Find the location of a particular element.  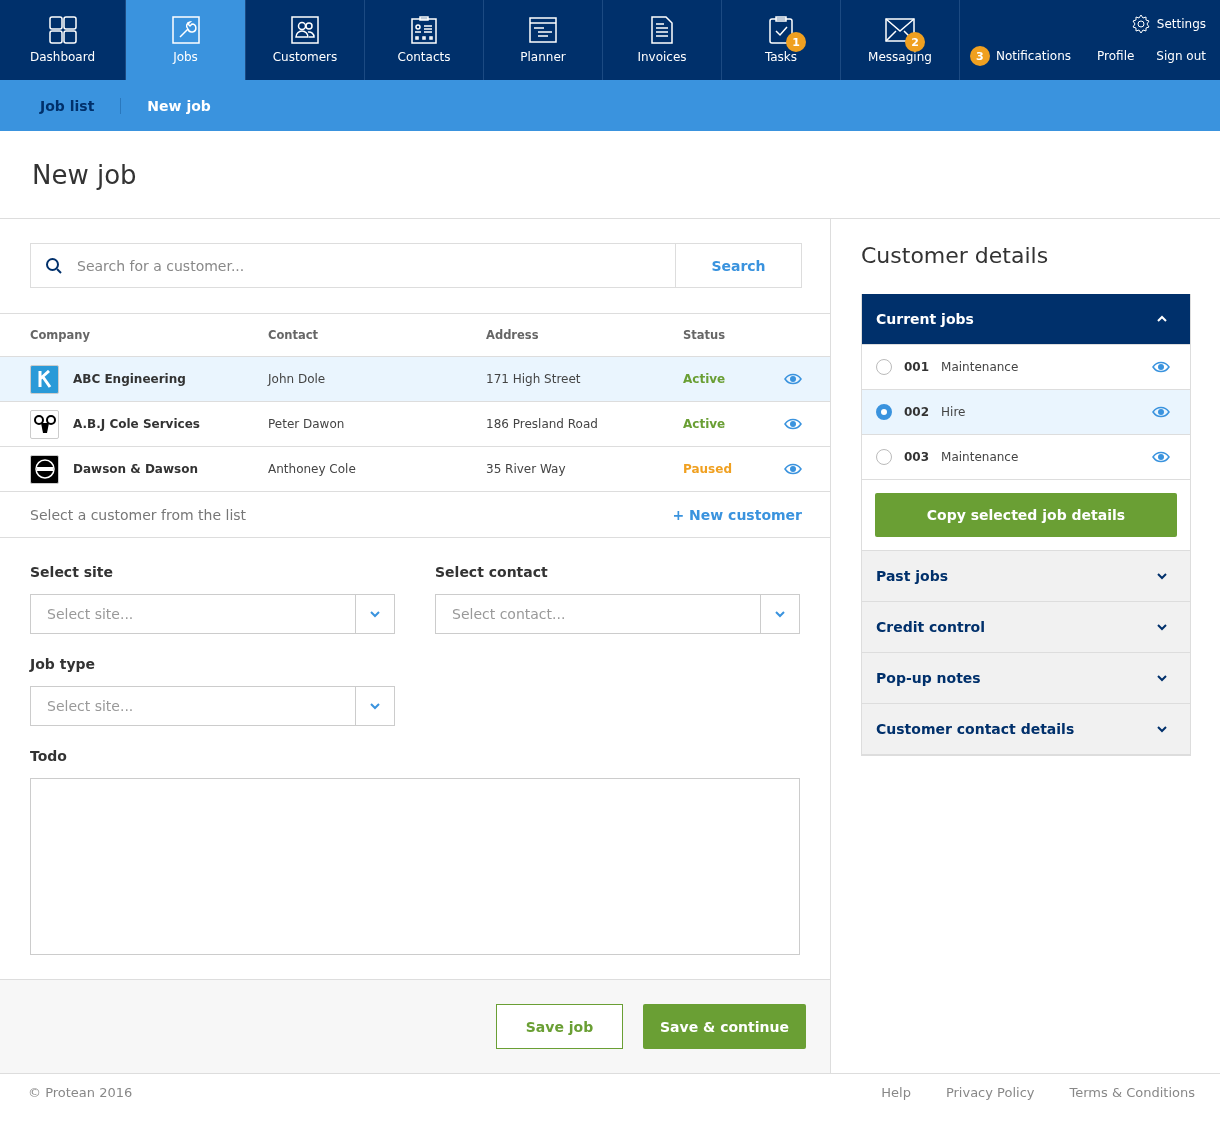

field-label: Job type is located at coordinates (63, 664).